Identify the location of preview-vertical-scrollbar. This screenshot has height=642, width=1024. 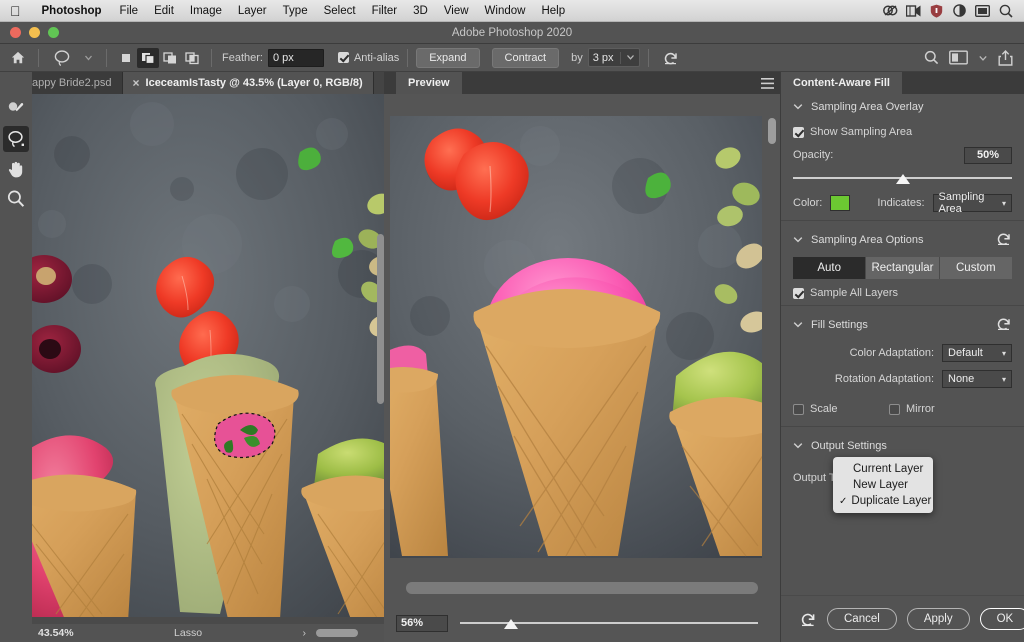
(772, 131).